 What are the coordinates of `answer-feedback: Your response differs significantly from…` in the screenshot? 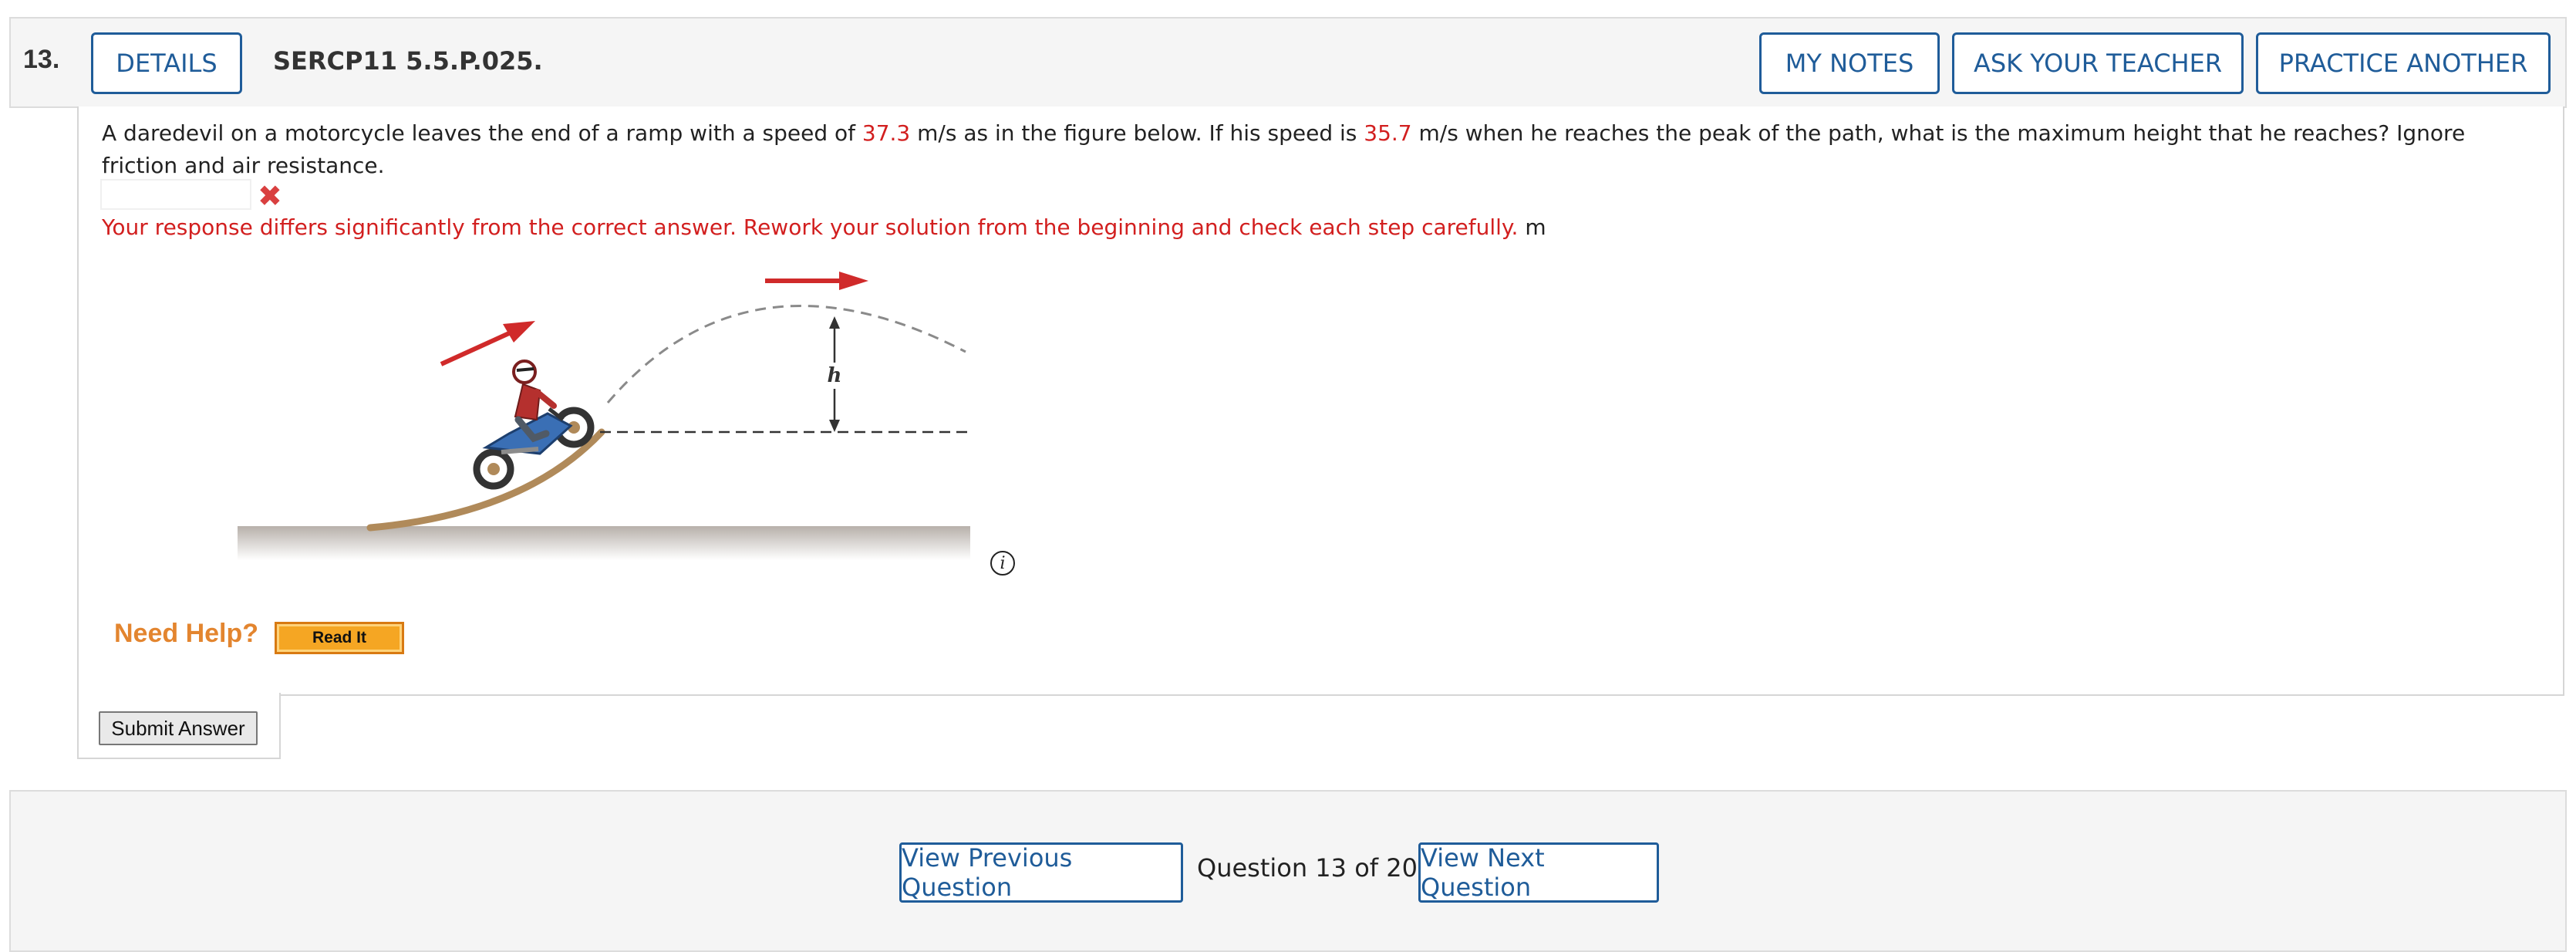 It's located at (824, 227).